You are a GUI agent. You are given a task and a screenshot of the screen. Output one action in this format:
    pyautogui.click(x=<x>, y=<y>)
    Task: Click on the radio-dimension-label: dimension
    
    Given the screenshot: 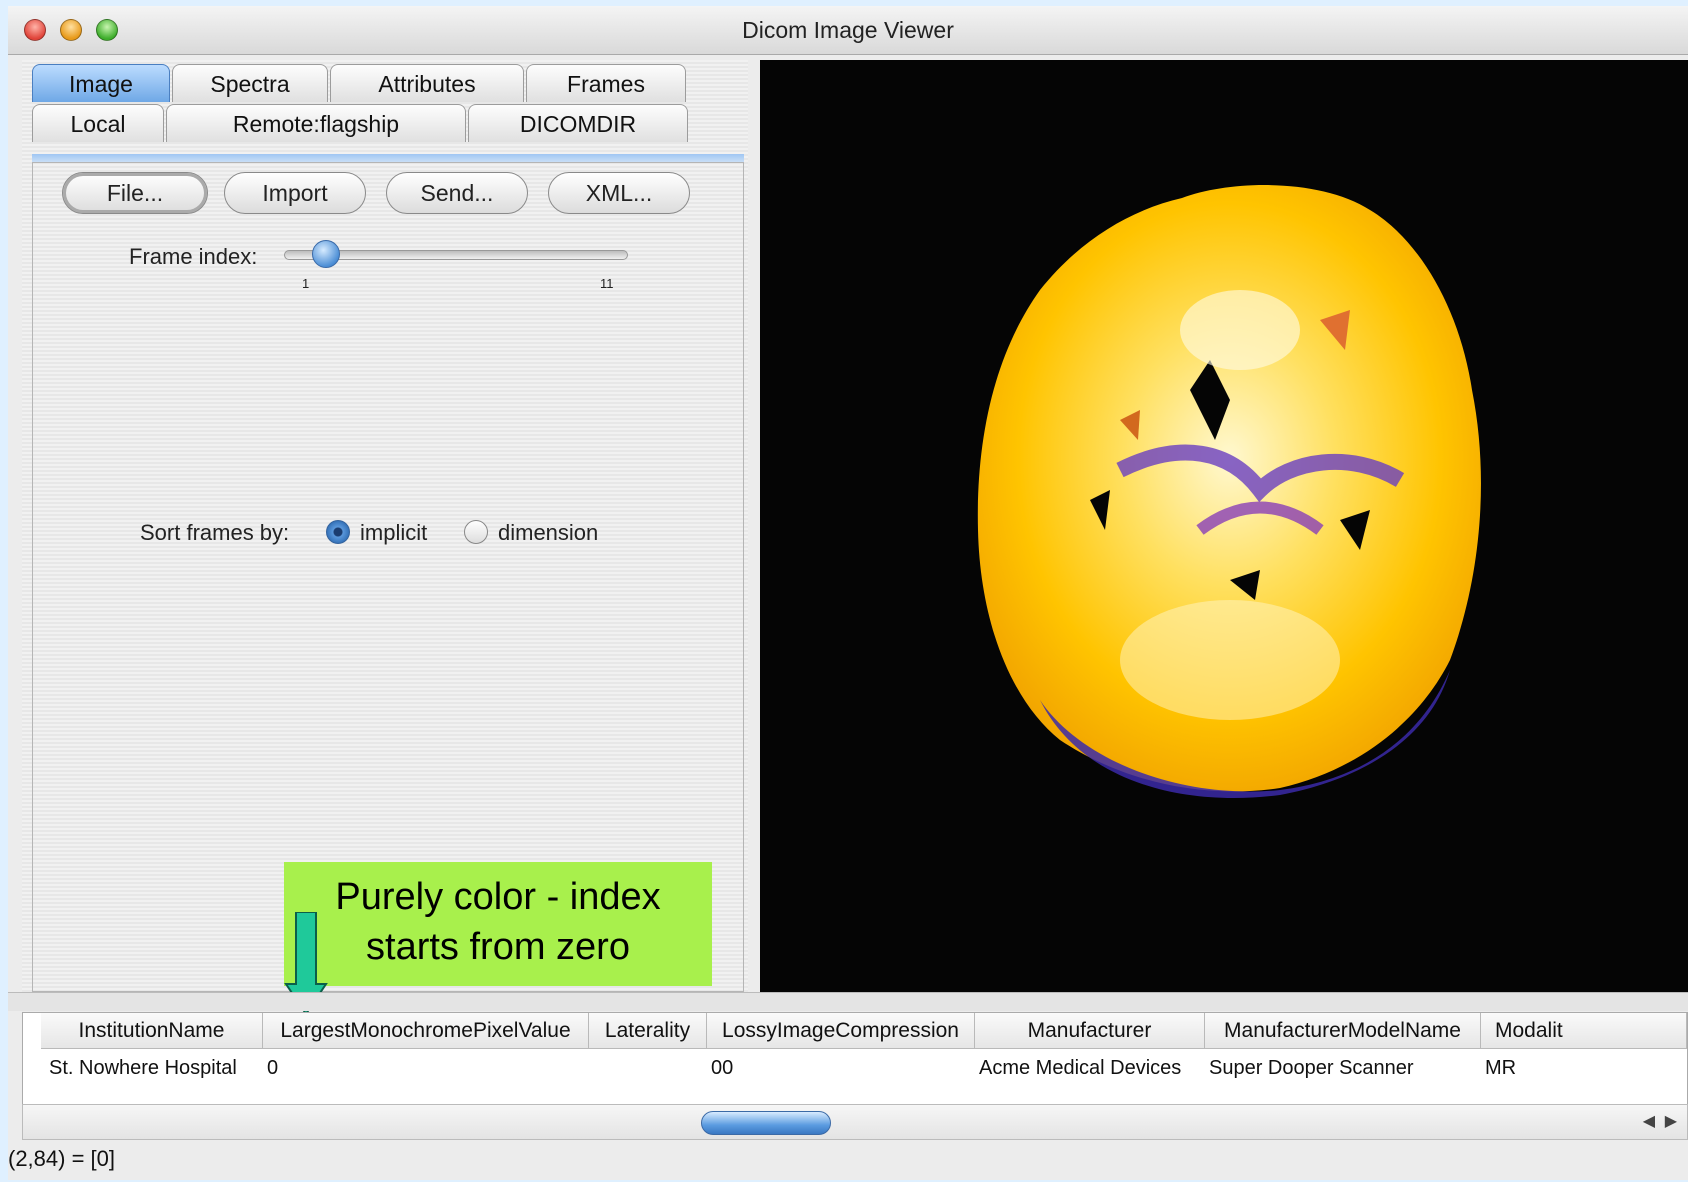 What is the action you would take?
    pyautogui.click(x=548, y=532)
    